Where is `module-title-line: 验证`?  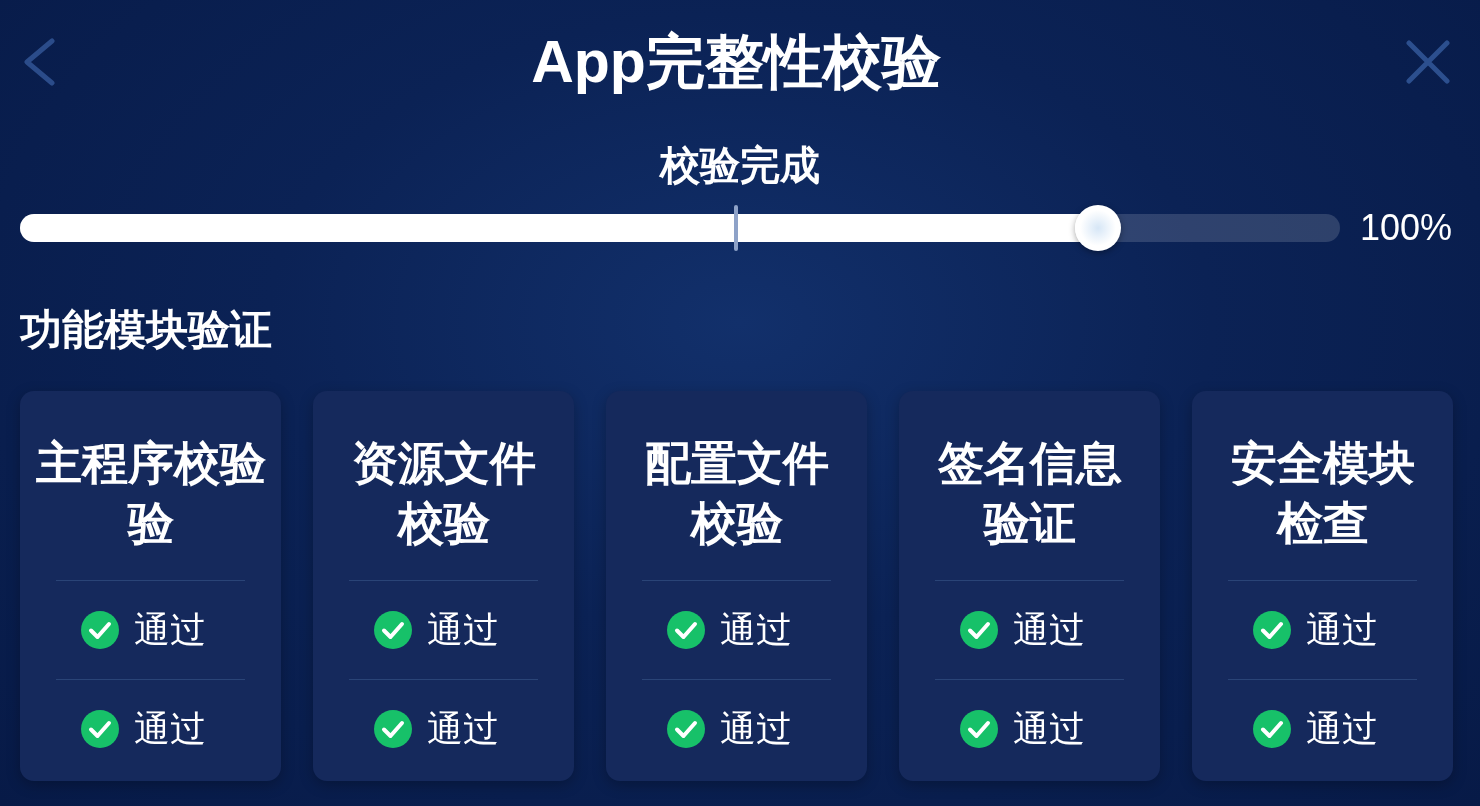
module-title-line: 验证 is located at coordinates (1029, 523).